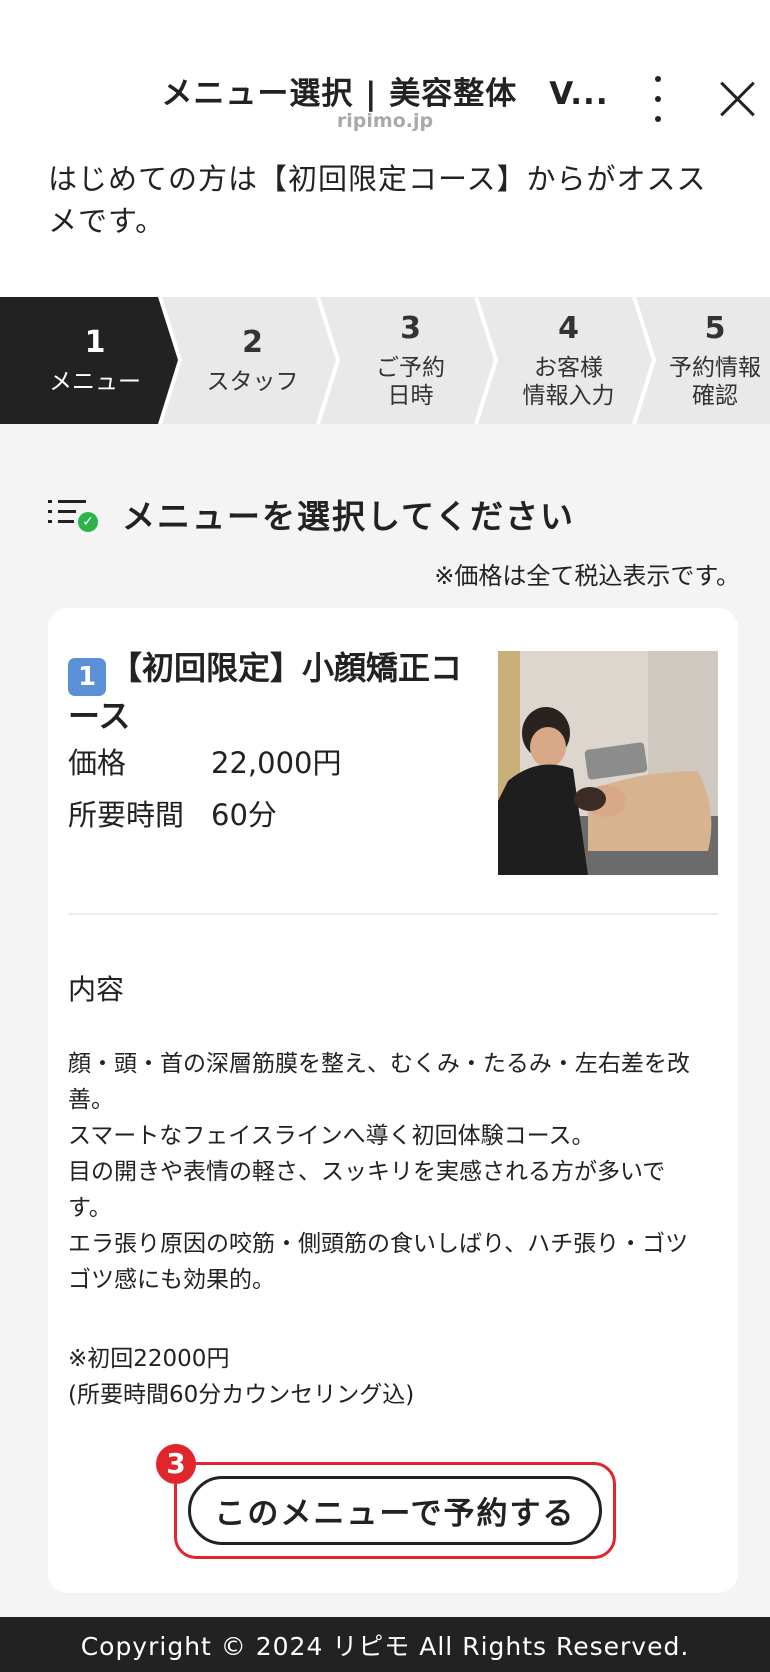 This screenshot has width=770, height=1672. I want to click on divider, so click(393, 914).